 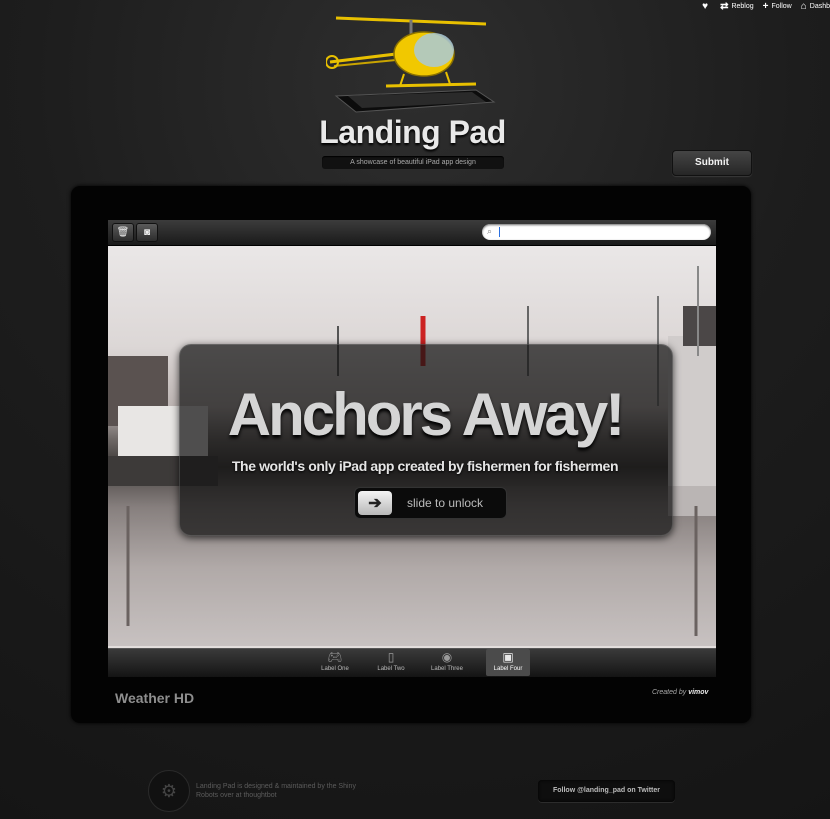 What do you see at coordinates (412, 132) in the screenshot?
I see `site-title: Landing Pad` at bounding box center [412, 132].